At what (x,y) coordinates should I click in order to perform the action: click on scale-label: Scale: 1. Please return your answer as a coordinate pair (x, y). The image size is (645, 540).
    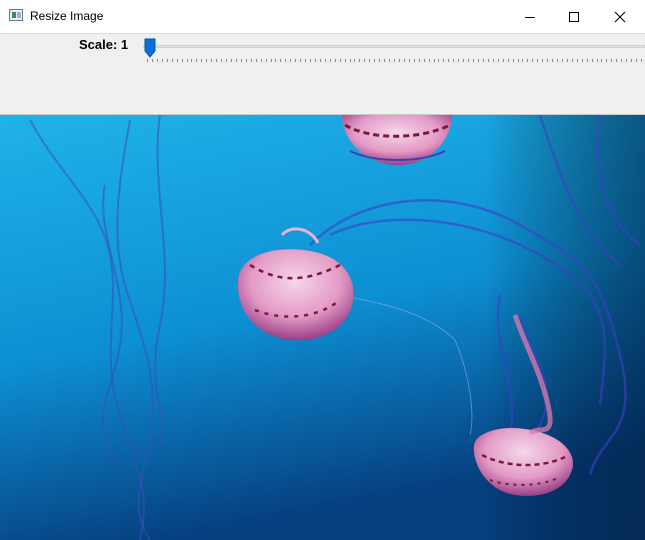
    Looking at the image, I should click on (104, 44).